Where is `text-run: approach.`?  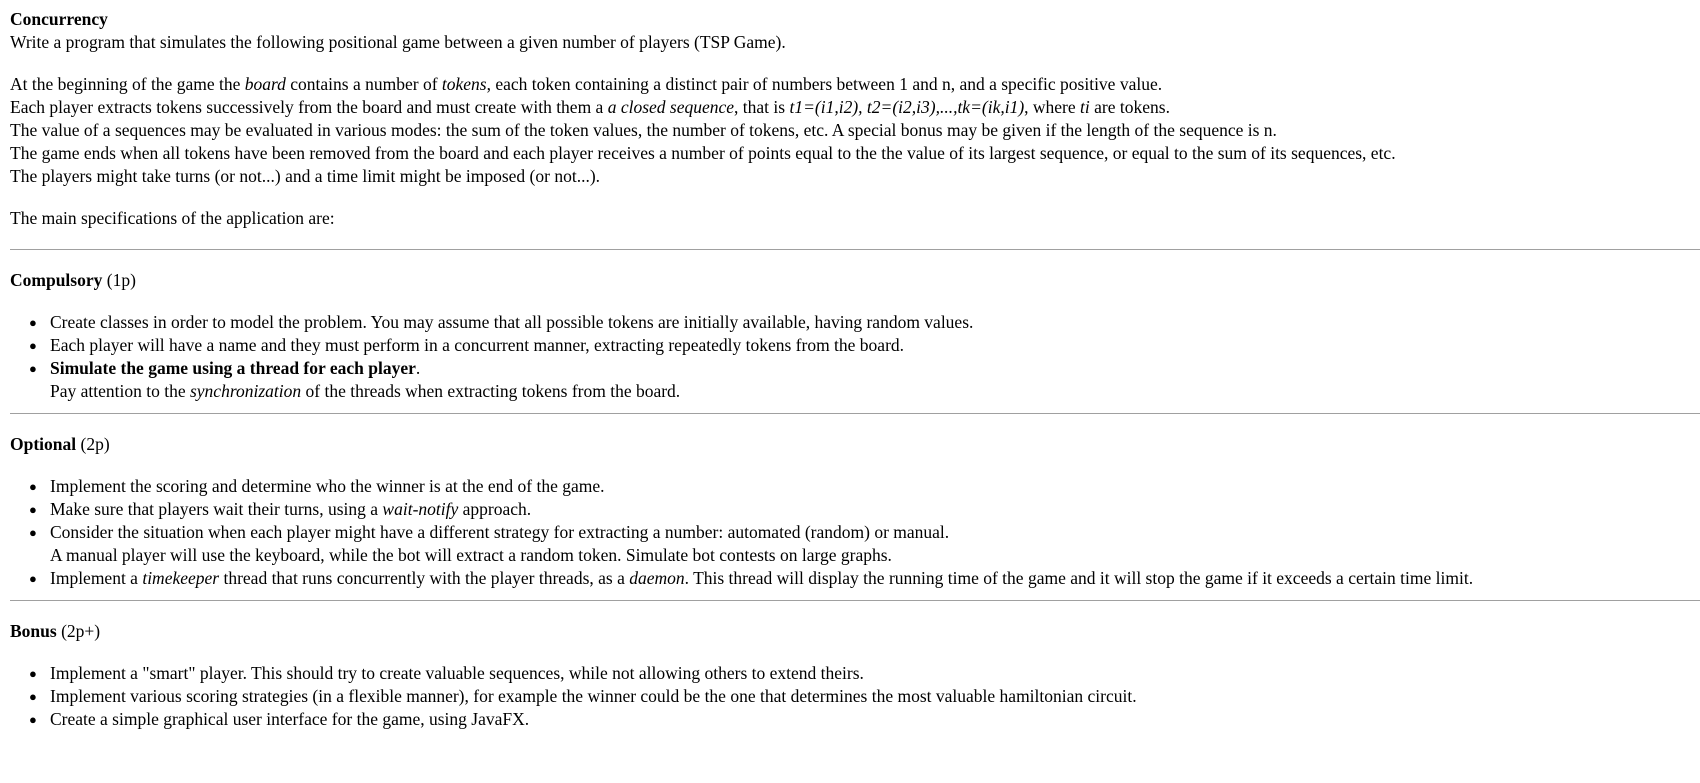 text-run: approach. is located at coordinates (495, 509).